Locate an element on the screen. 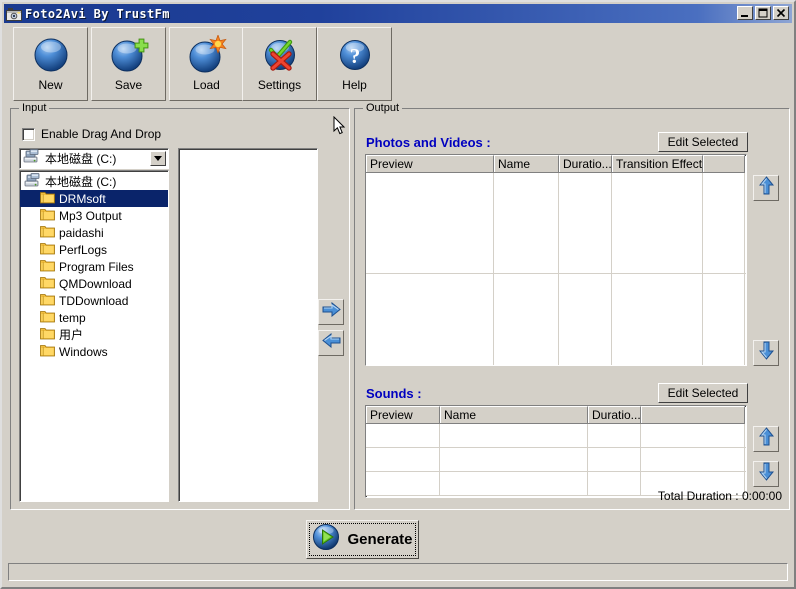 This screenshot has height=589, width=796. tree-item-label: Program Files is located at coordinates (96, 266).